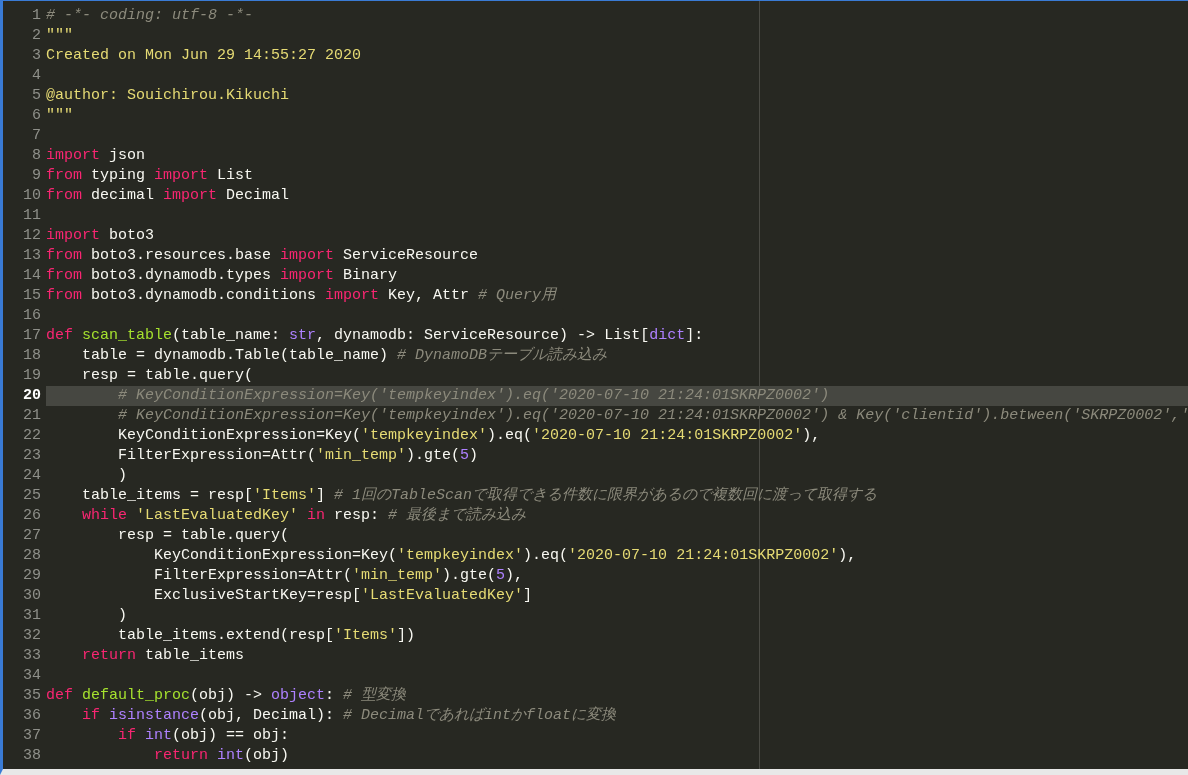 This screenshot has width=1188, height=775. What do you see at coordinates (32, 656) in the screenshot?
I see `line-number: 33` at bounding box center [32, 656].